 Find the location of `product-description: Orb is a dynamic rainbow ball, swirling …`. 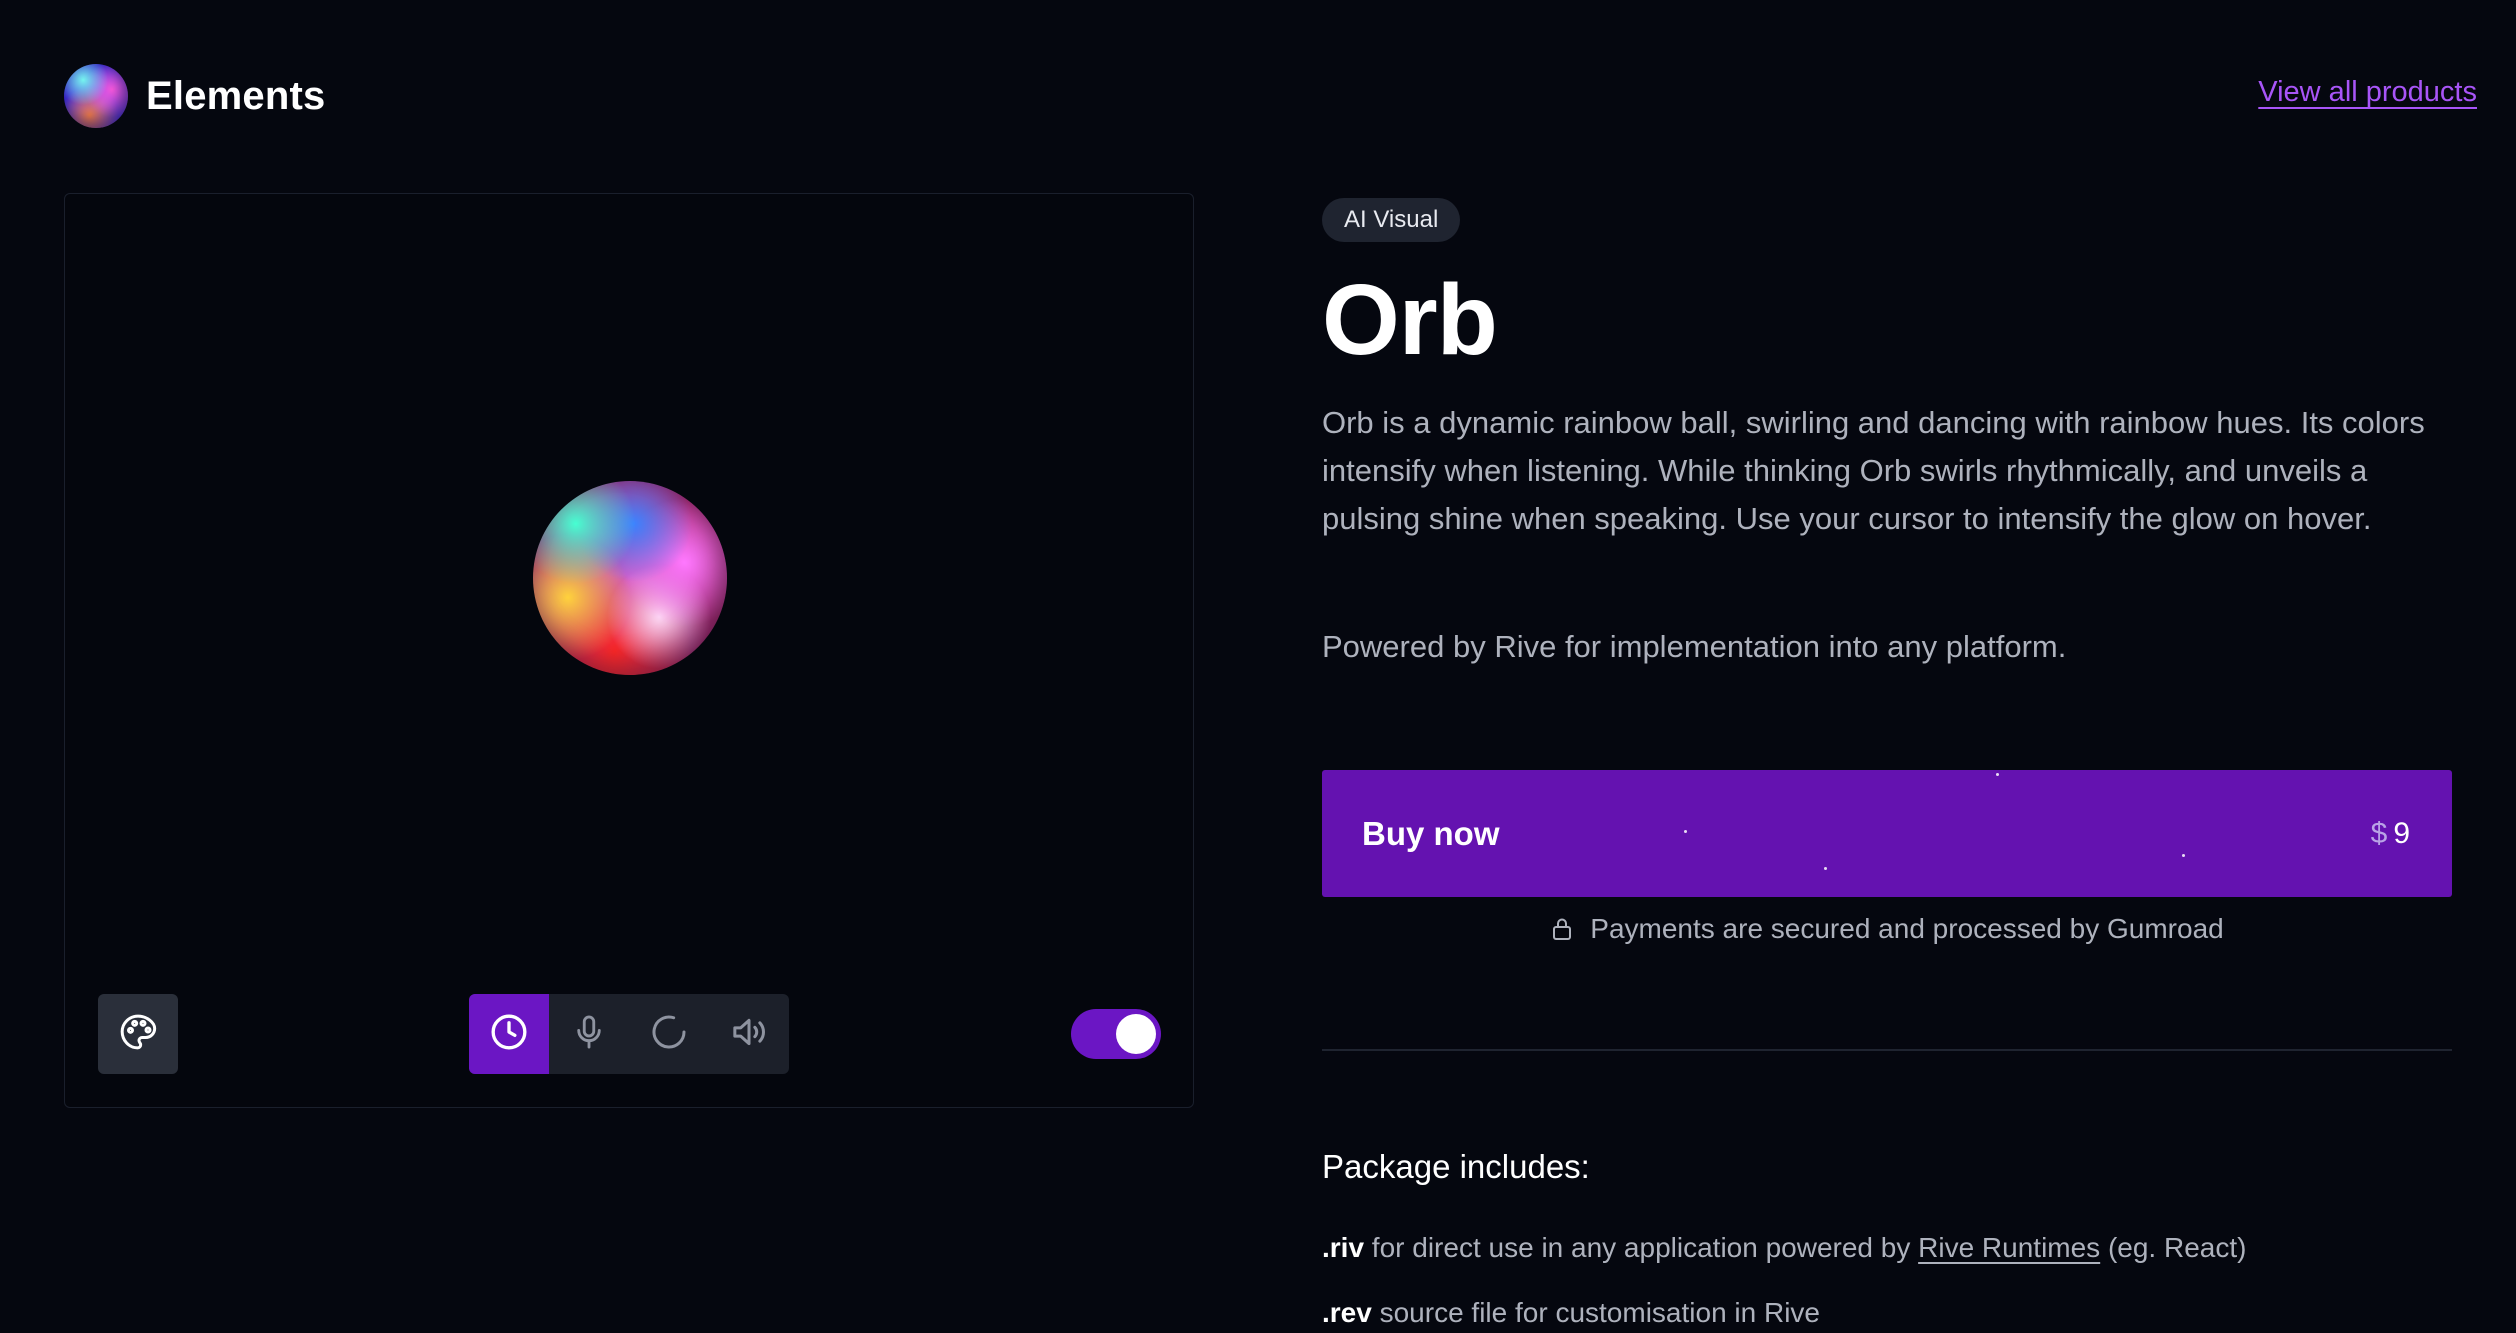

product-description: Orb is a dynamic rainbow ball, swirling … is located at coordinates (1873, 470).